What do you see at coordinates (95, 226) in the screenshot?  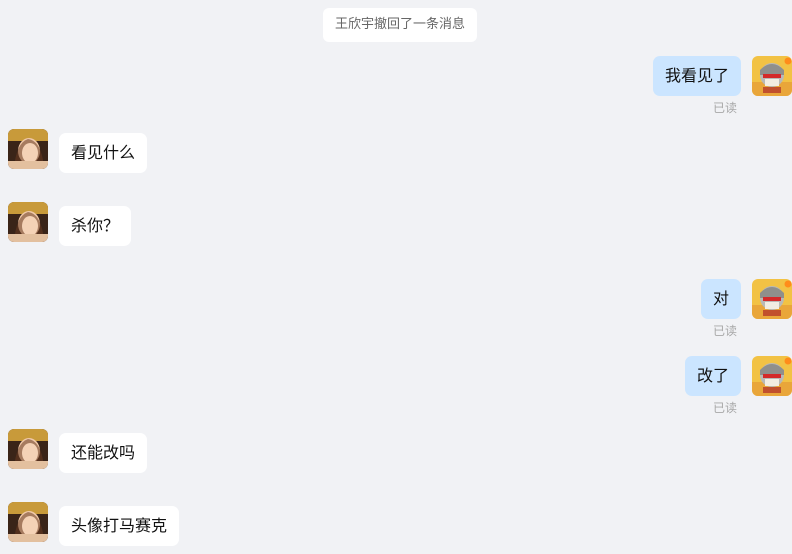 I see `message-bubble-received: 杀你？` at bounding box center [95, 226].